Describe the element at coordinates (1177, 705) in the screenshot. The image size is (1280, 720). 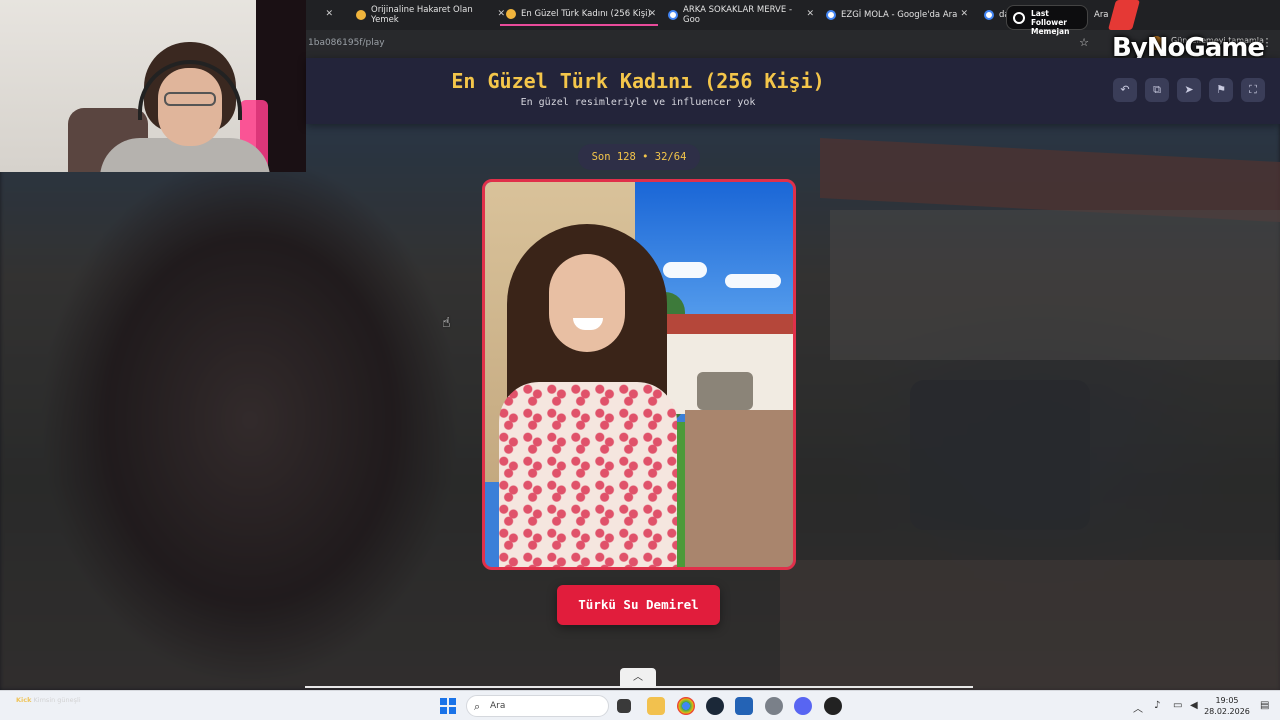
I see `network-icon: ▭` at that location.